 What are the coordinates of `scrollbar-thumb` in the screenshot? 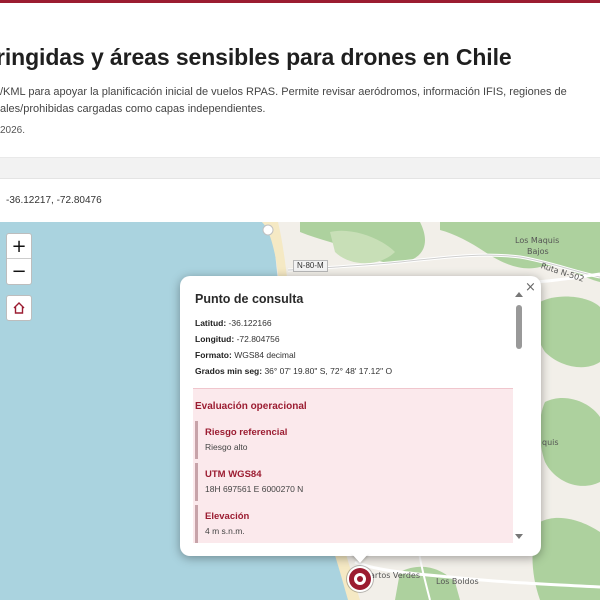 It's located at (519, 327).